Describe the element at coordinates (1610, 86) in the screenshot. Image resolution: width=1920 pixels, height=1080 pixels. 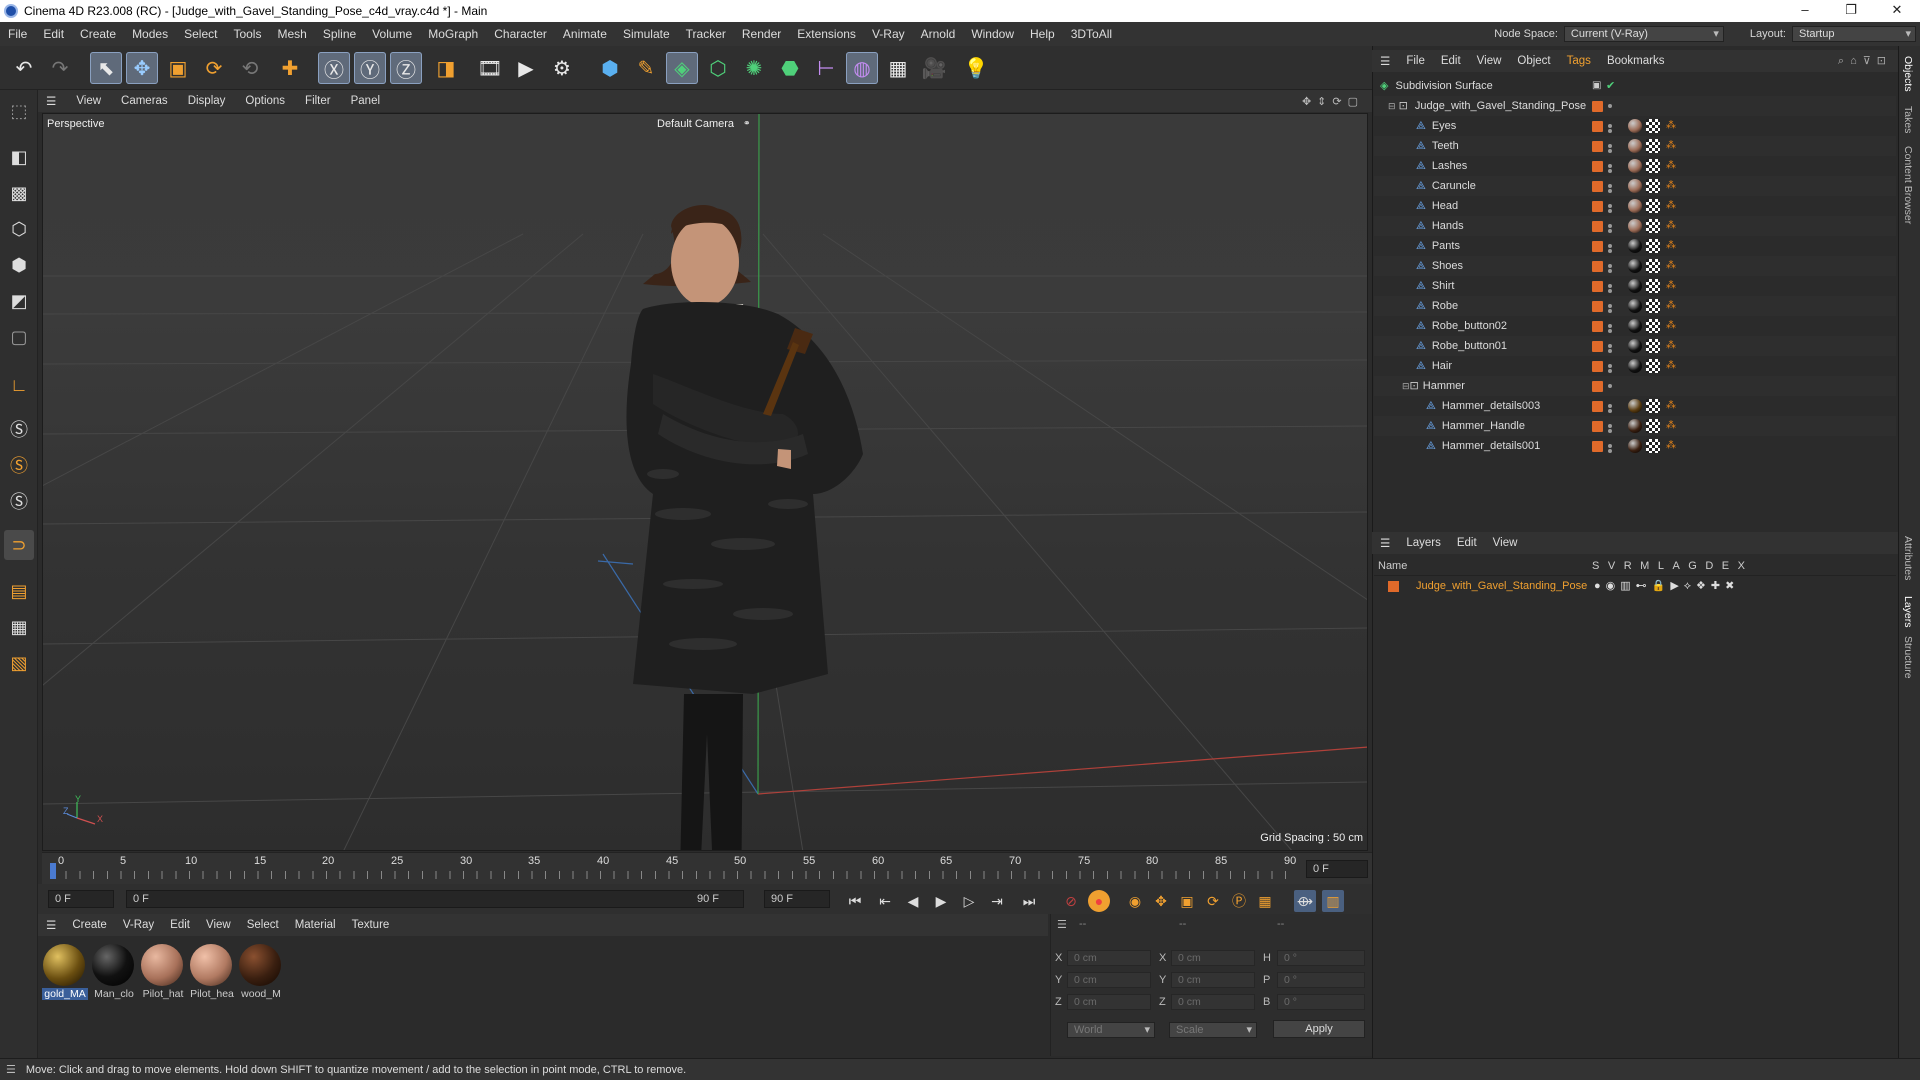
I see `enabled-check-icon: ✔` at that location.